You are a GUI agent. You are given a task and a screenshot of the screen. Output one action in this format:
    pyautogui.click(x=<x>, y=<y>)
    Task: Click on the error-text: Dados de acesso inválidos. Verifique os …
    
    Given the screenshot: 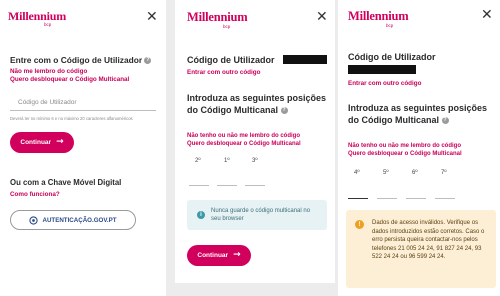 What is the action you would take?
    pyautogui.click(x=428, y=240)
    